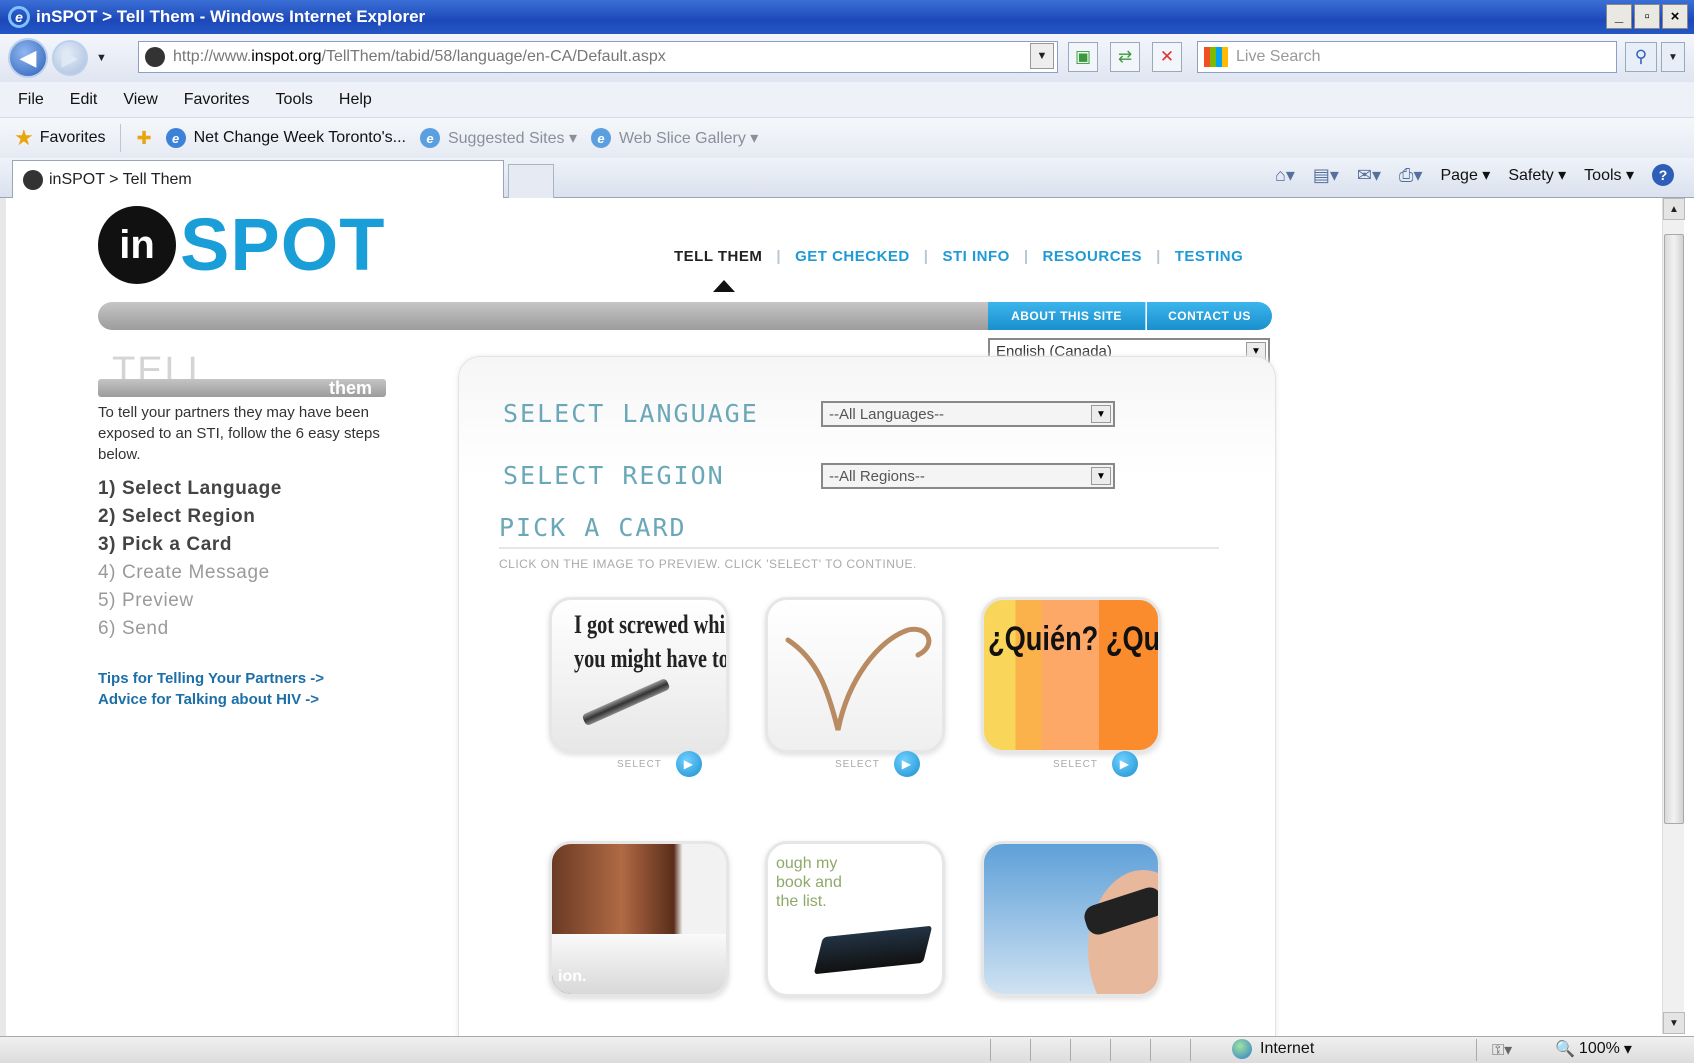  Describe the element at coordinates (543, 316) in the screenshot. I see `header-gray-bar` at that location.